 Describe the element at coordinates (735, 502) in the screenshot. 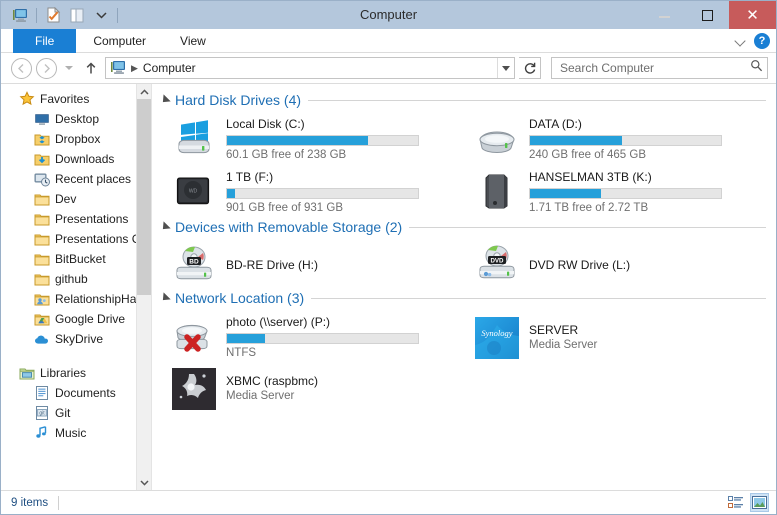

I see `details-view-button` at that location.